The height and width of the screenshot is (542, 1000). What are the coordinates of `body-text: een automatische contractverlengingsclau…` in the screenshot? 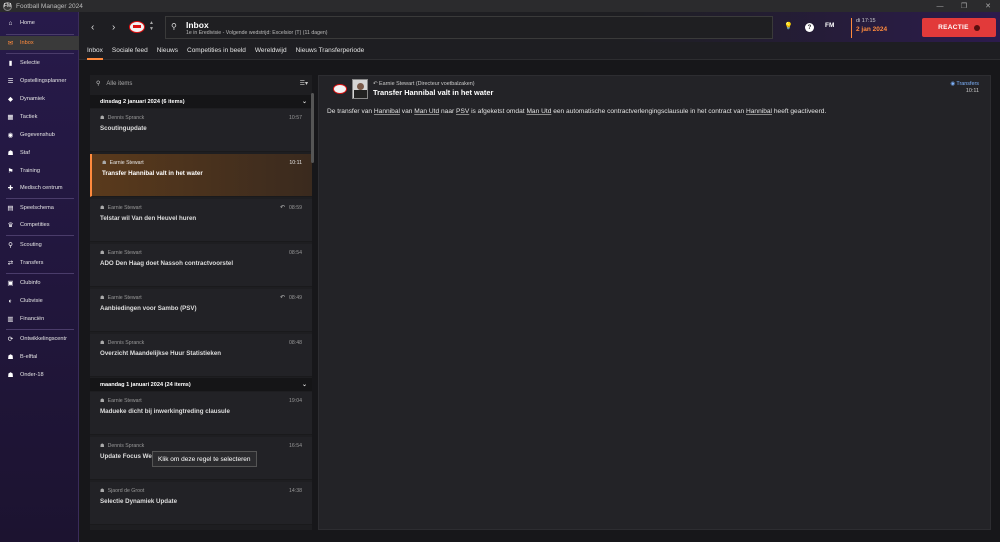 It's located at (648, 111).